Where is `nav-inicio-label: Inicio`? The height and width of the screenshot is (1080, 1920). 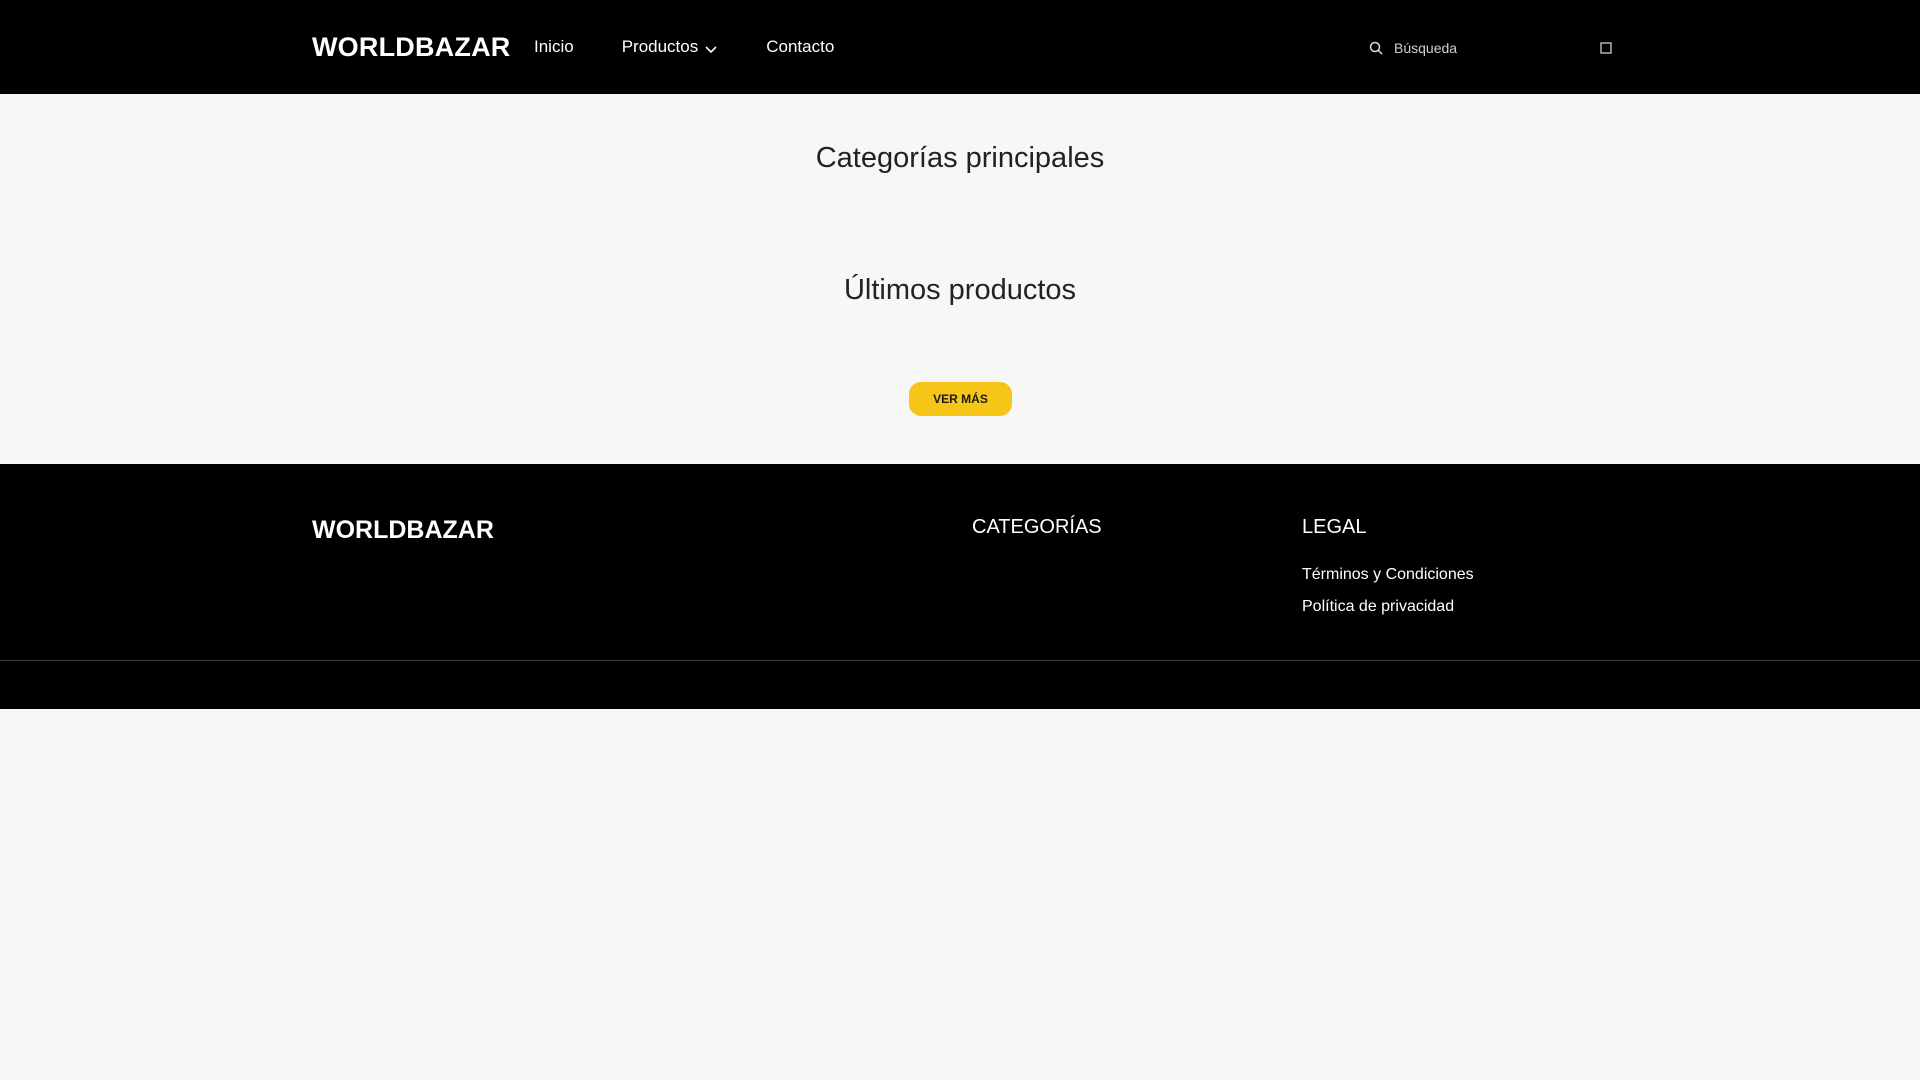 nav-inicio-label: Inicio is located at coordinates (554, 46).